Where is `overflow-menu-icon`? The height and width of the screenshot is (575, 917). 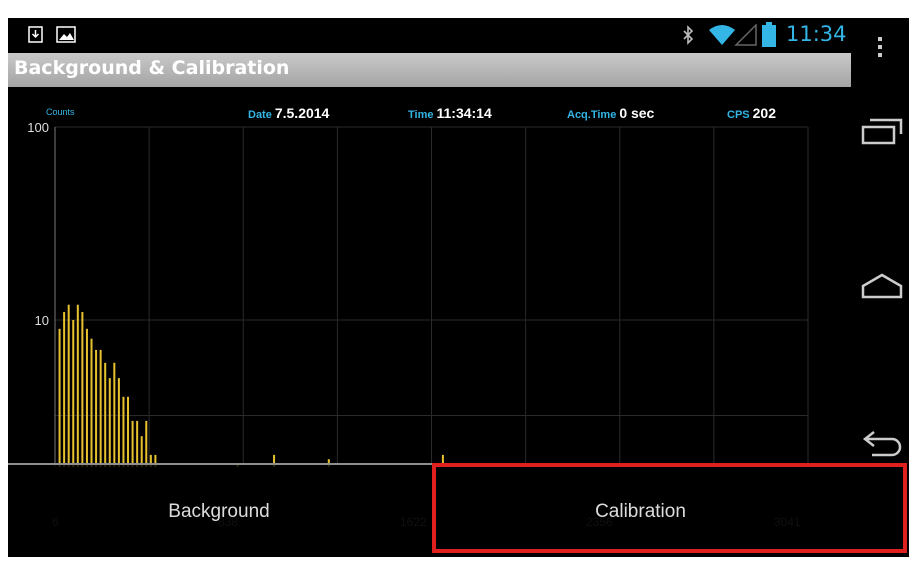 overflow-menu-icon is located at coordinates (880, 47).